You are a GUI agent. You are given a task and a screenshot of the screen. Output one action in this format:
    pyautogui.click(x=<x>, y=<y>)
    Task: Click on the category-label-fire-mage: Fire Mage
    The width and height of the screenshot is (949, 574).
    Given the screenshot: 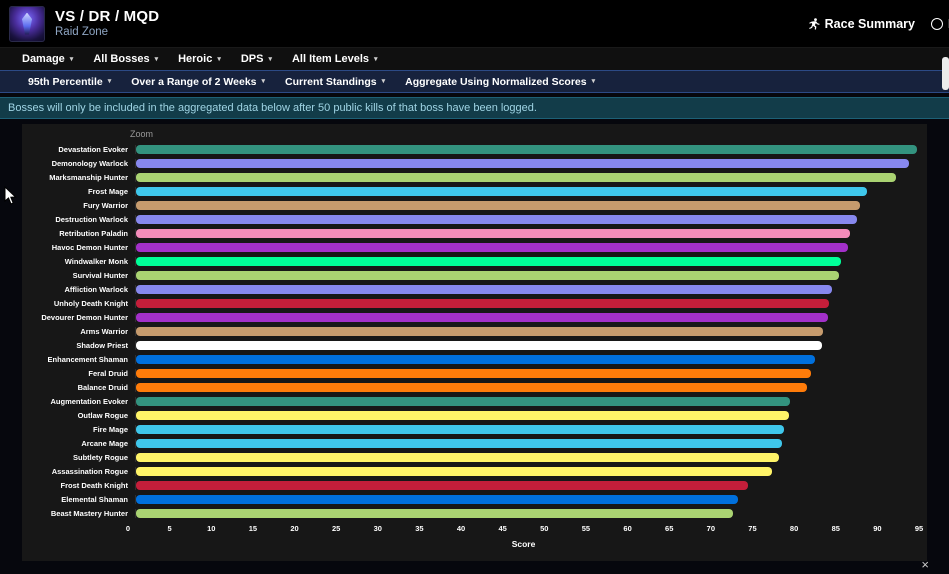 What is the action you would take?
    pyautogui.click(x=78, y=429)
    